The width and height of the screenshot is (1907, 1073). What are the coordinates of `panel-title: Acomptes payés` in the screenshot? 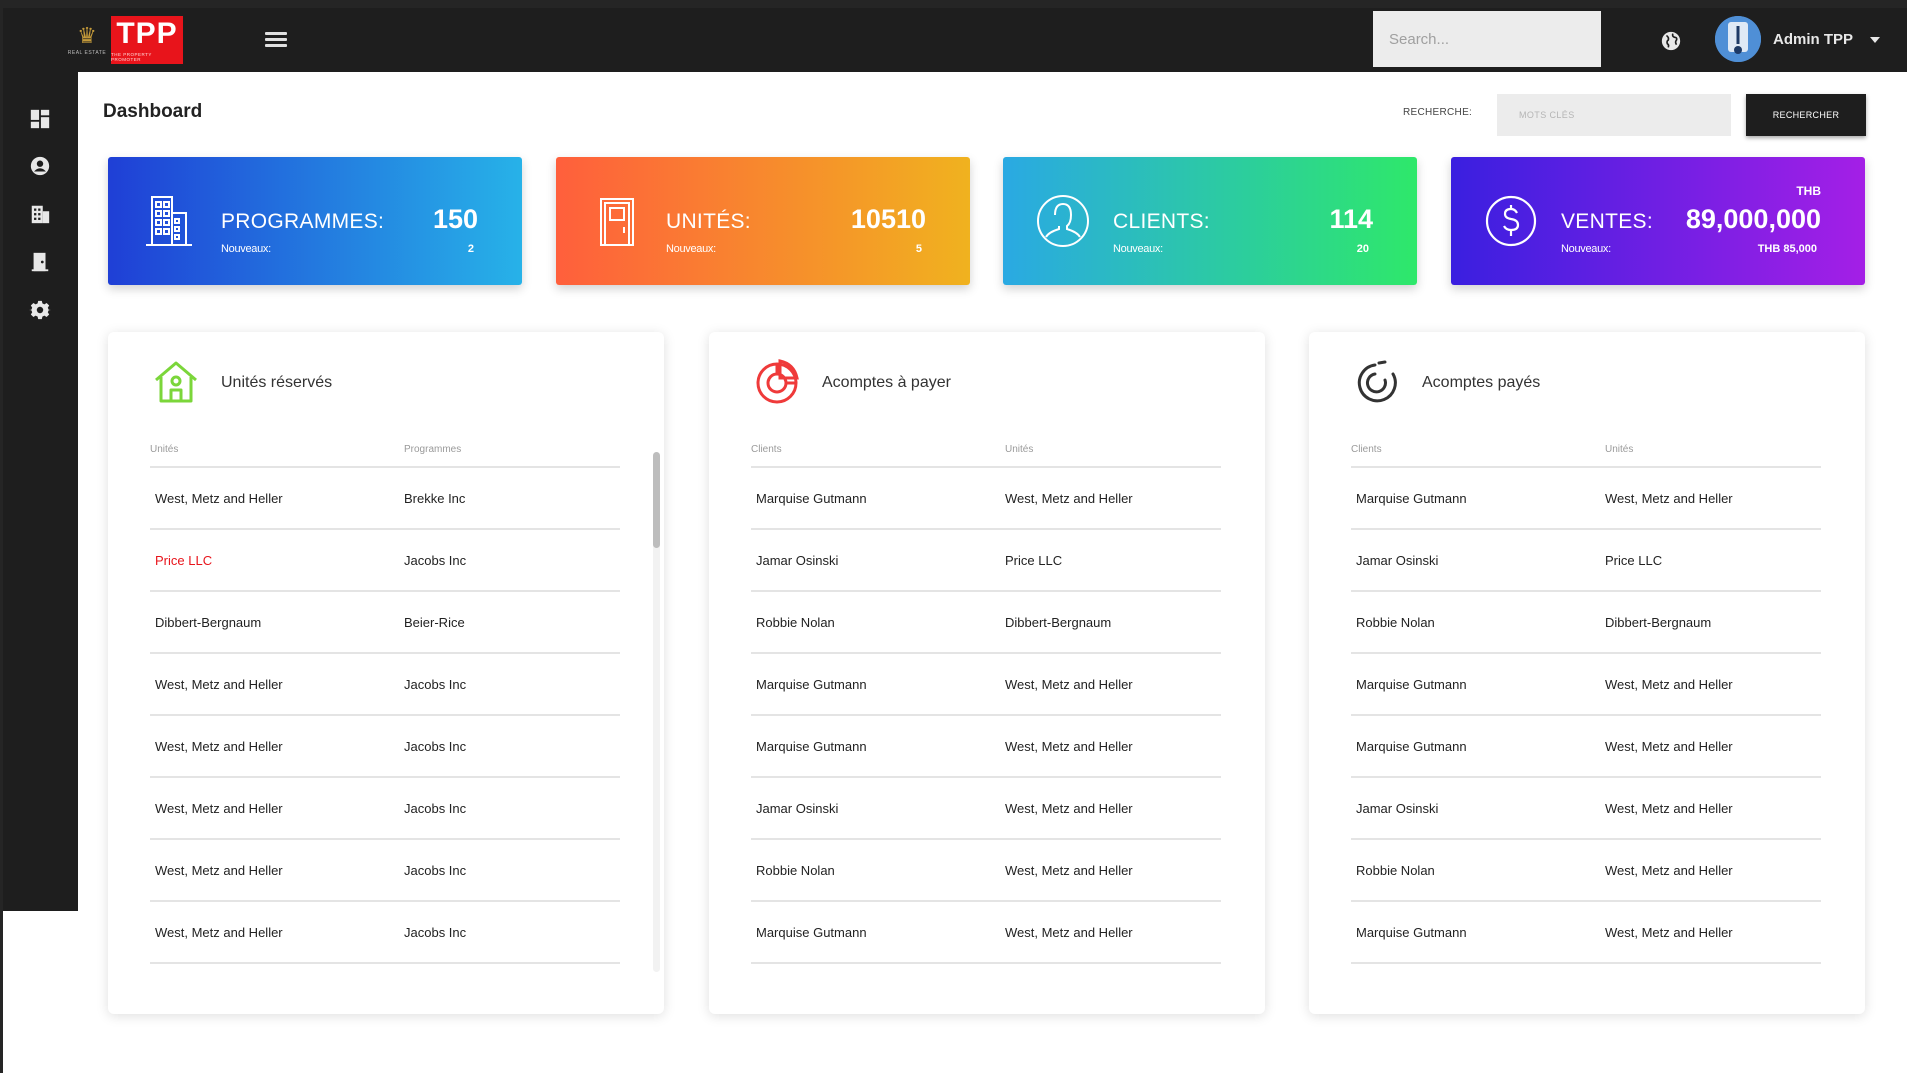 It's located at (1481, 382).